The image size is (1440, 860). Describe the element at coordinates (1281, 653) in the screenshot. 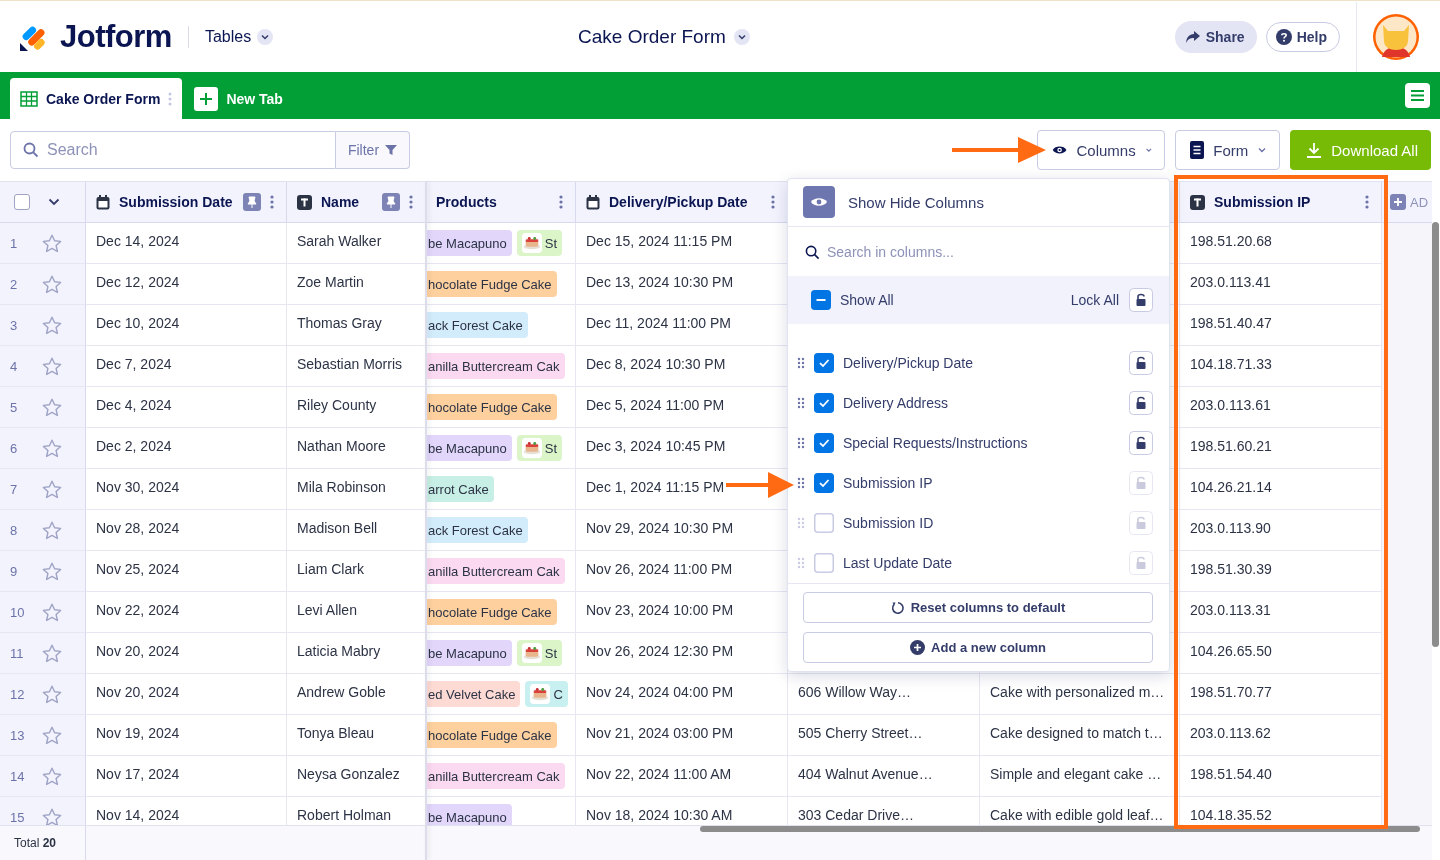

I see `table-cell: 104.26.65.50` at that location.